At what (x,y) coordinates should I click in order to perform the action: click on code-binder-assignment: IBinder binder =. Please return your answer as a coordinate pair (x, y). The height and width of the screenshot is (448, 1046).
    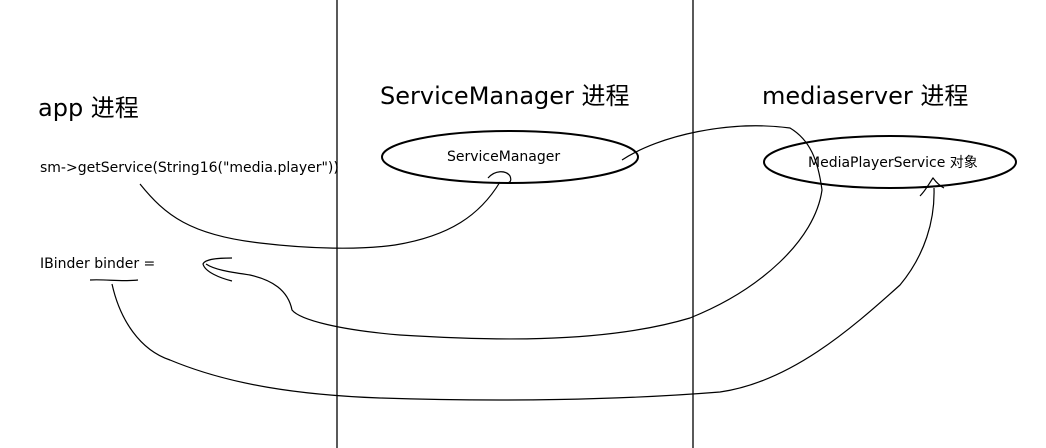
    Looking at the image, I should click on (98, 264).